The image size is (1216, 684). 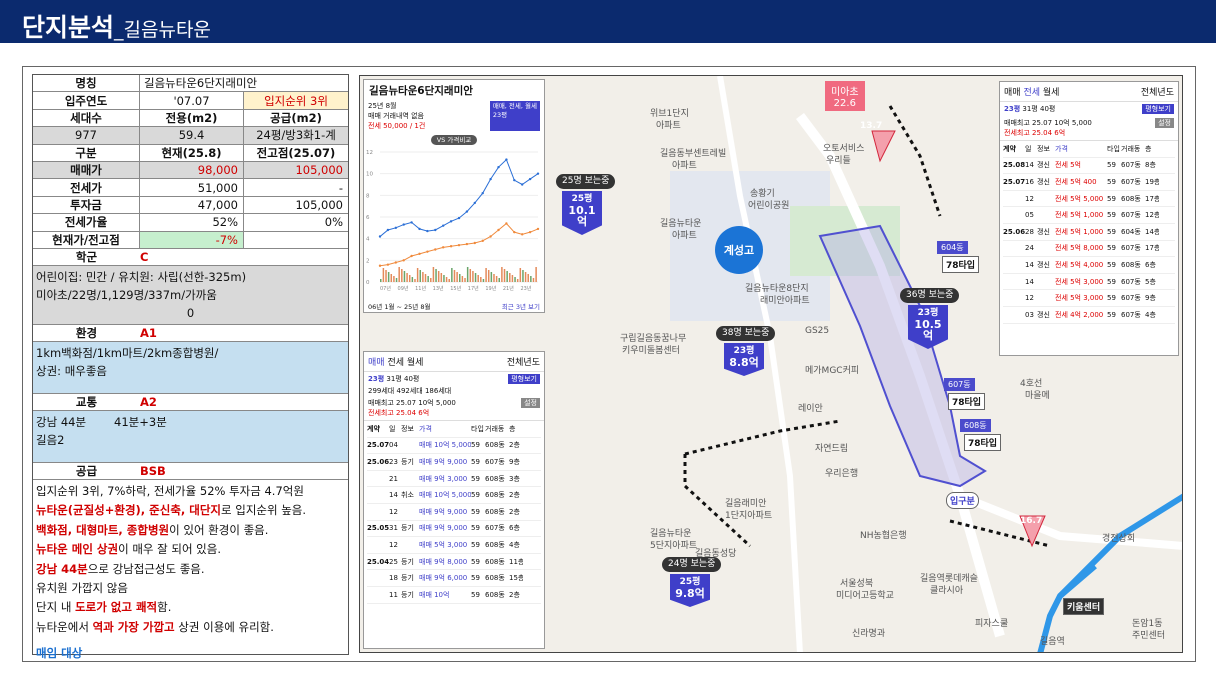 I want to click on table-row: 25.04 25 등기 매매 9억 8,000 59 608동 11층, so click(x=454, y=562).